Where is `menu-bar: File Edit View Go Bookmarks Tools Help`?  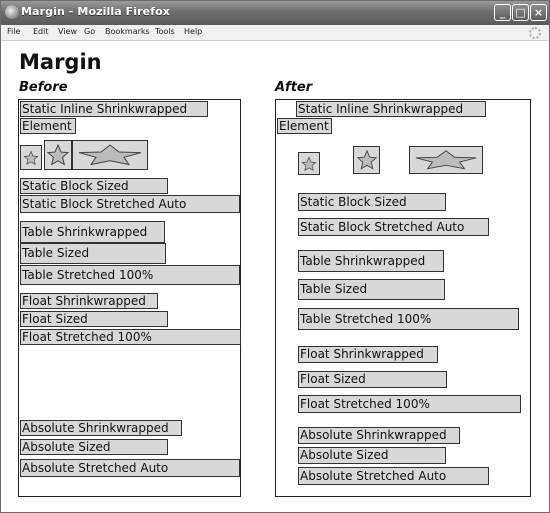
menu-bar: File Edit View Go Bookmarks Tools Help is located at coordinates (275, 33).